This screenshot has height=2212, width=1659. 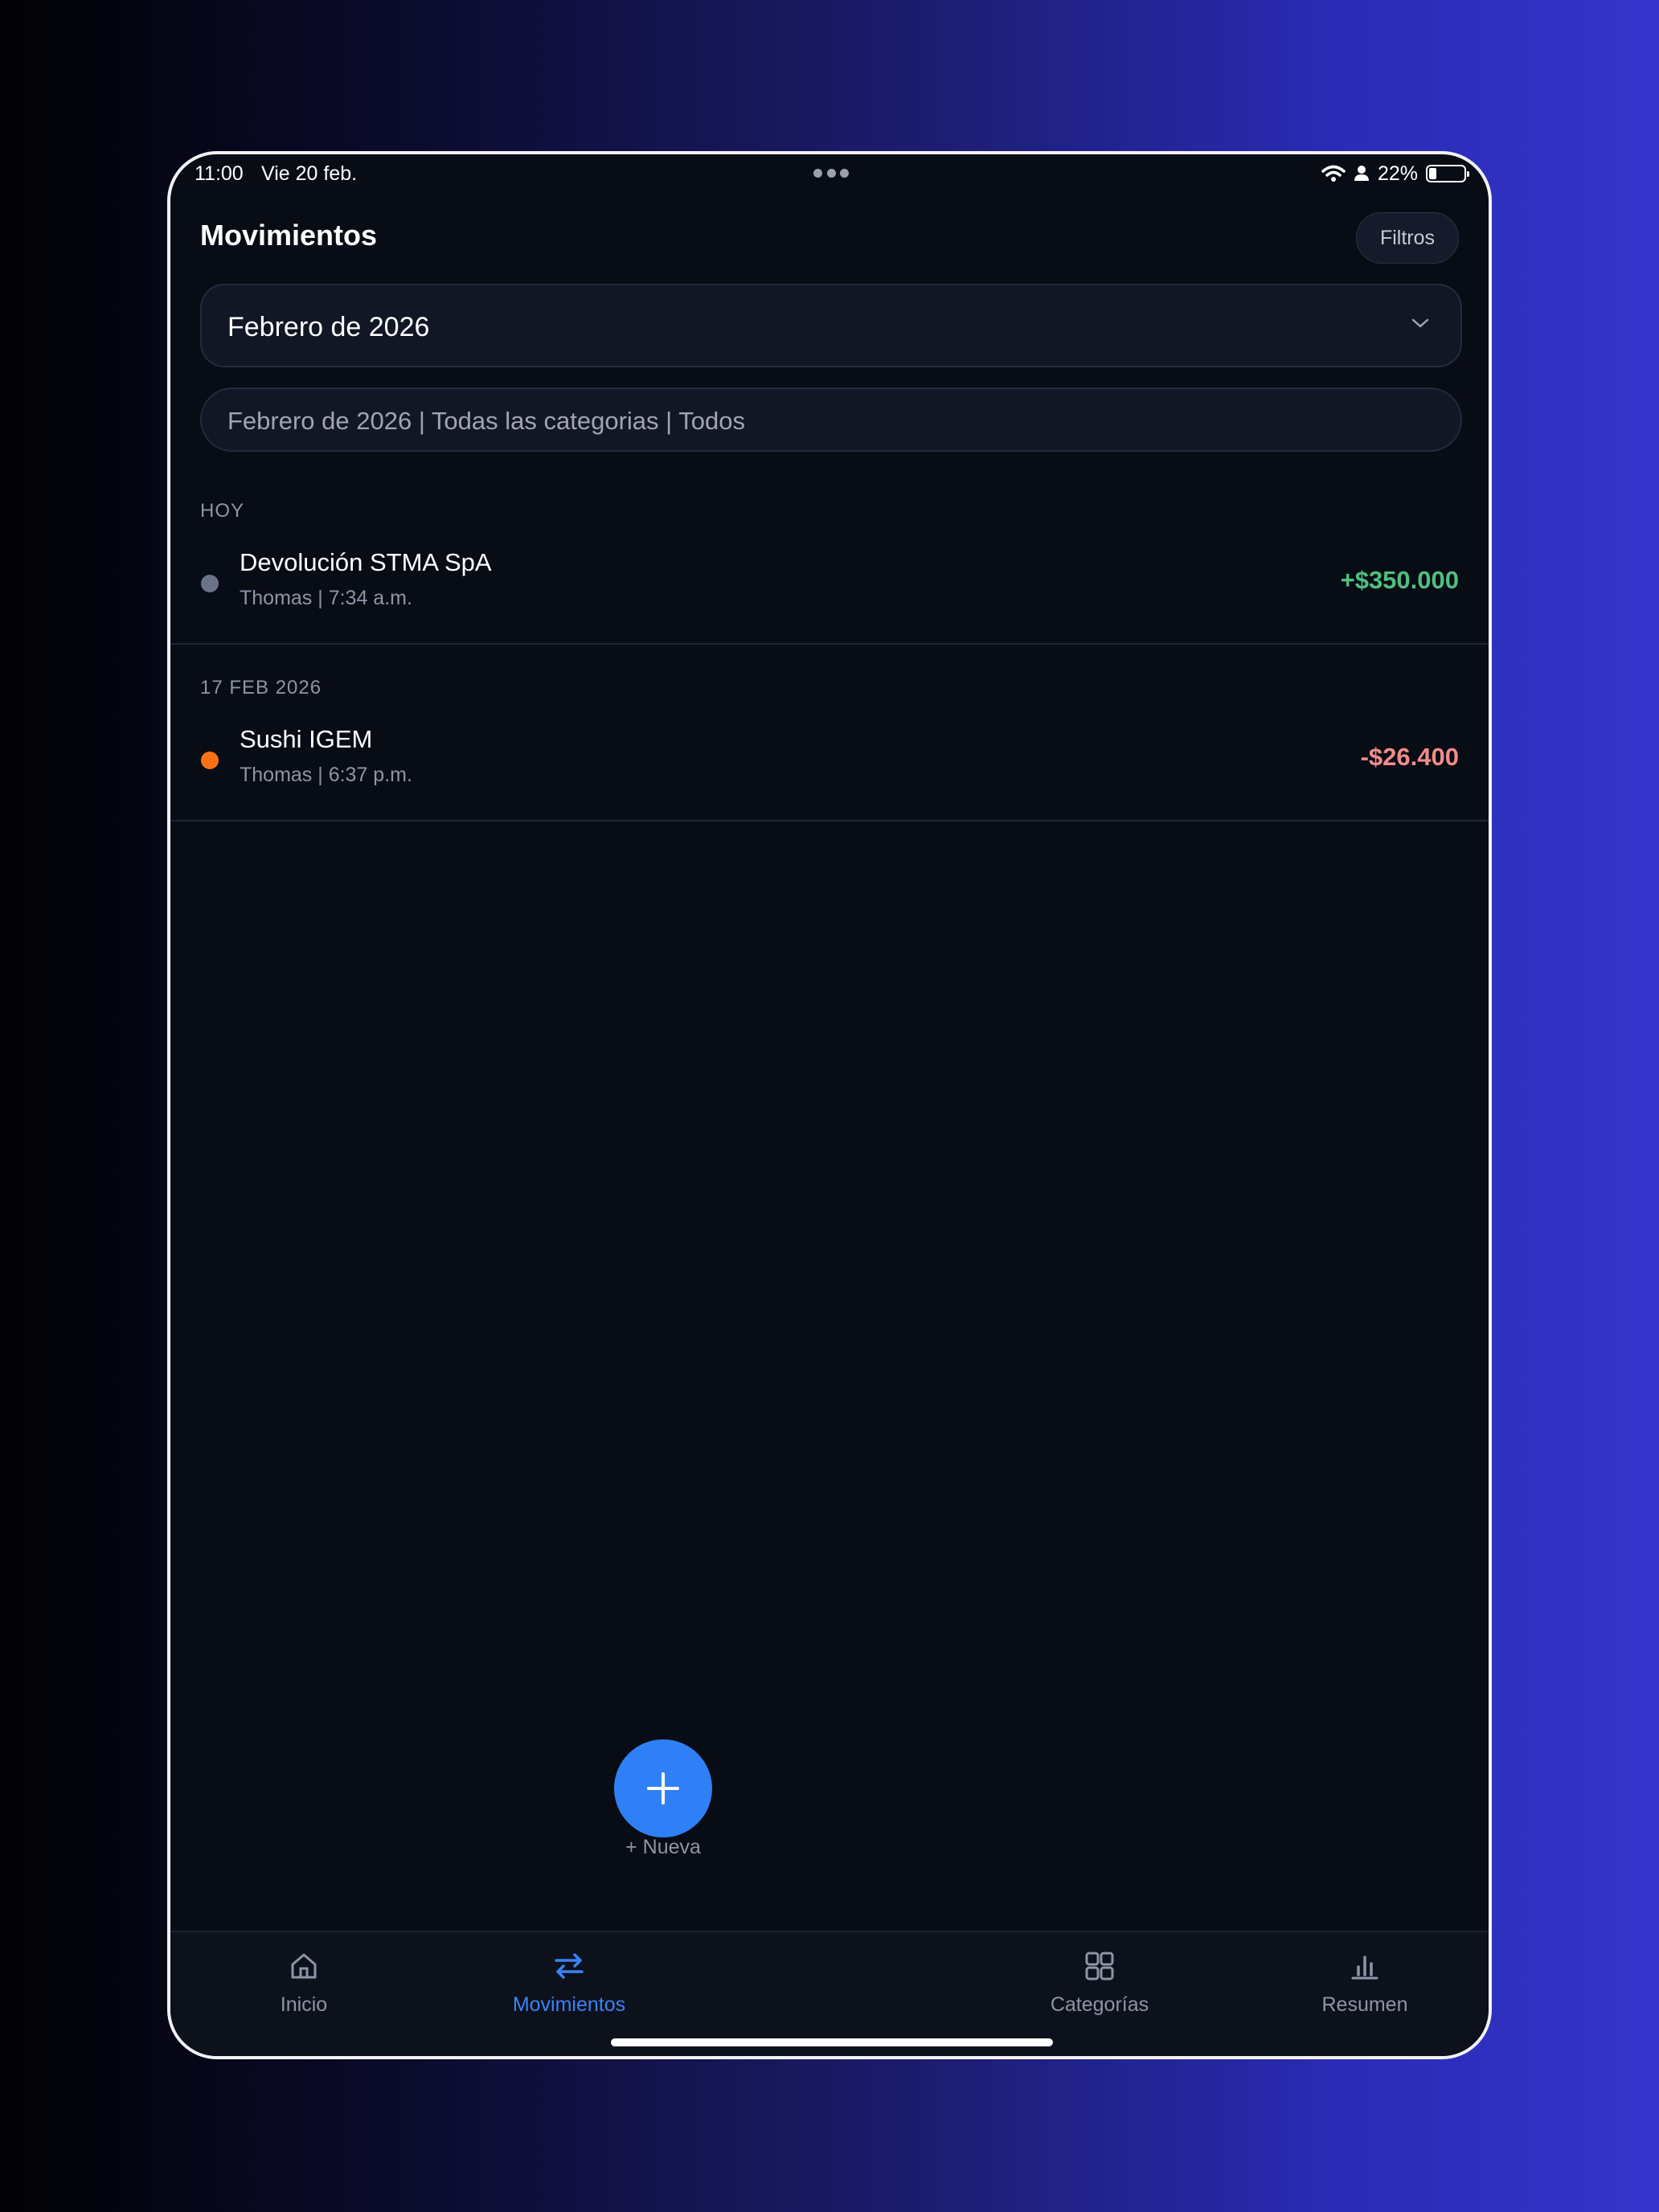 What do you see at coordinates (304, 1966) in the screenshot?
I see `home-icon` at bounding box center [304, 1966].